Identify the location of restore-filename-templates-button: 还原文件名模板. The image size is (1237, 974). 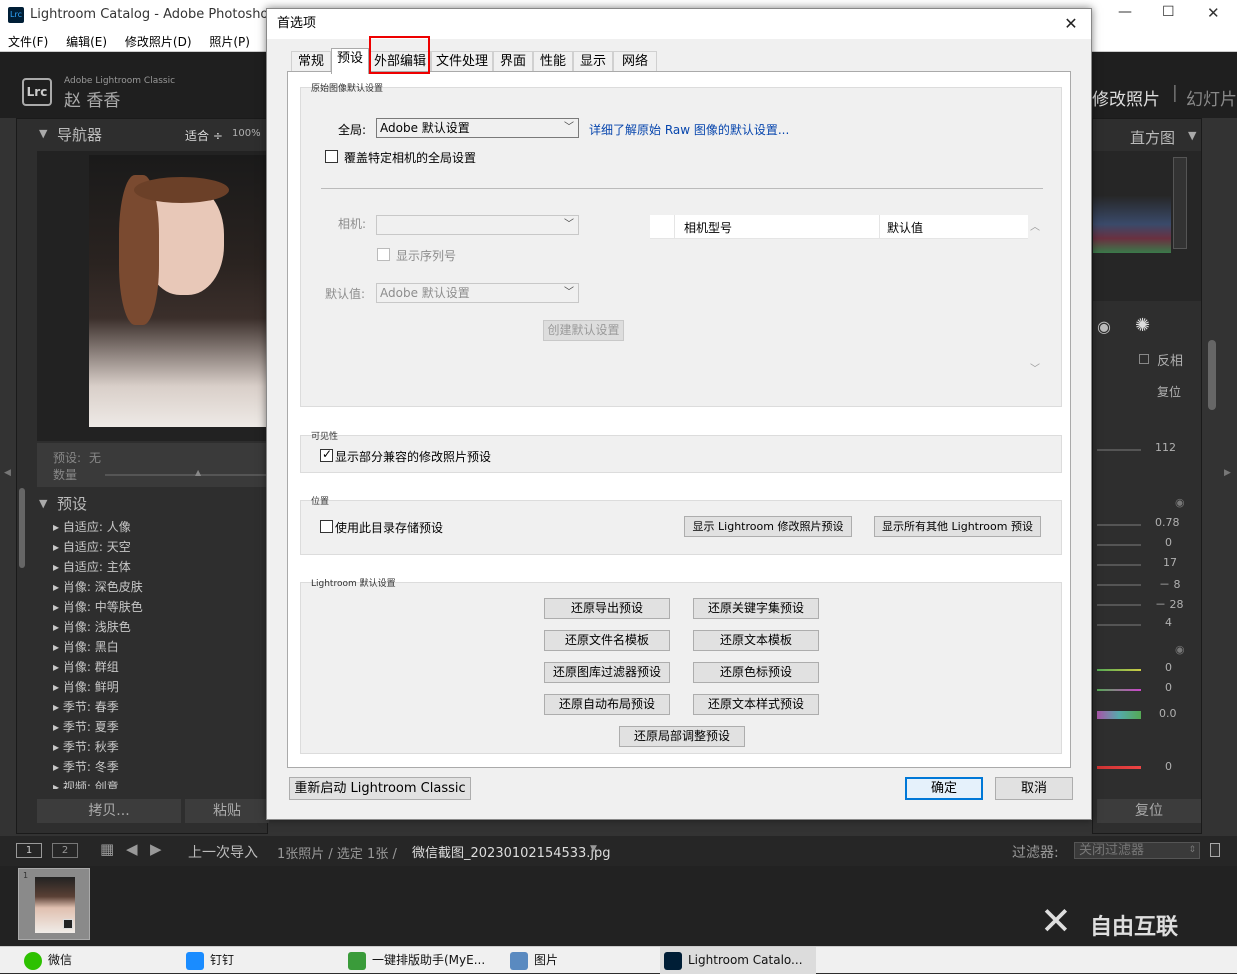
(607, 640).